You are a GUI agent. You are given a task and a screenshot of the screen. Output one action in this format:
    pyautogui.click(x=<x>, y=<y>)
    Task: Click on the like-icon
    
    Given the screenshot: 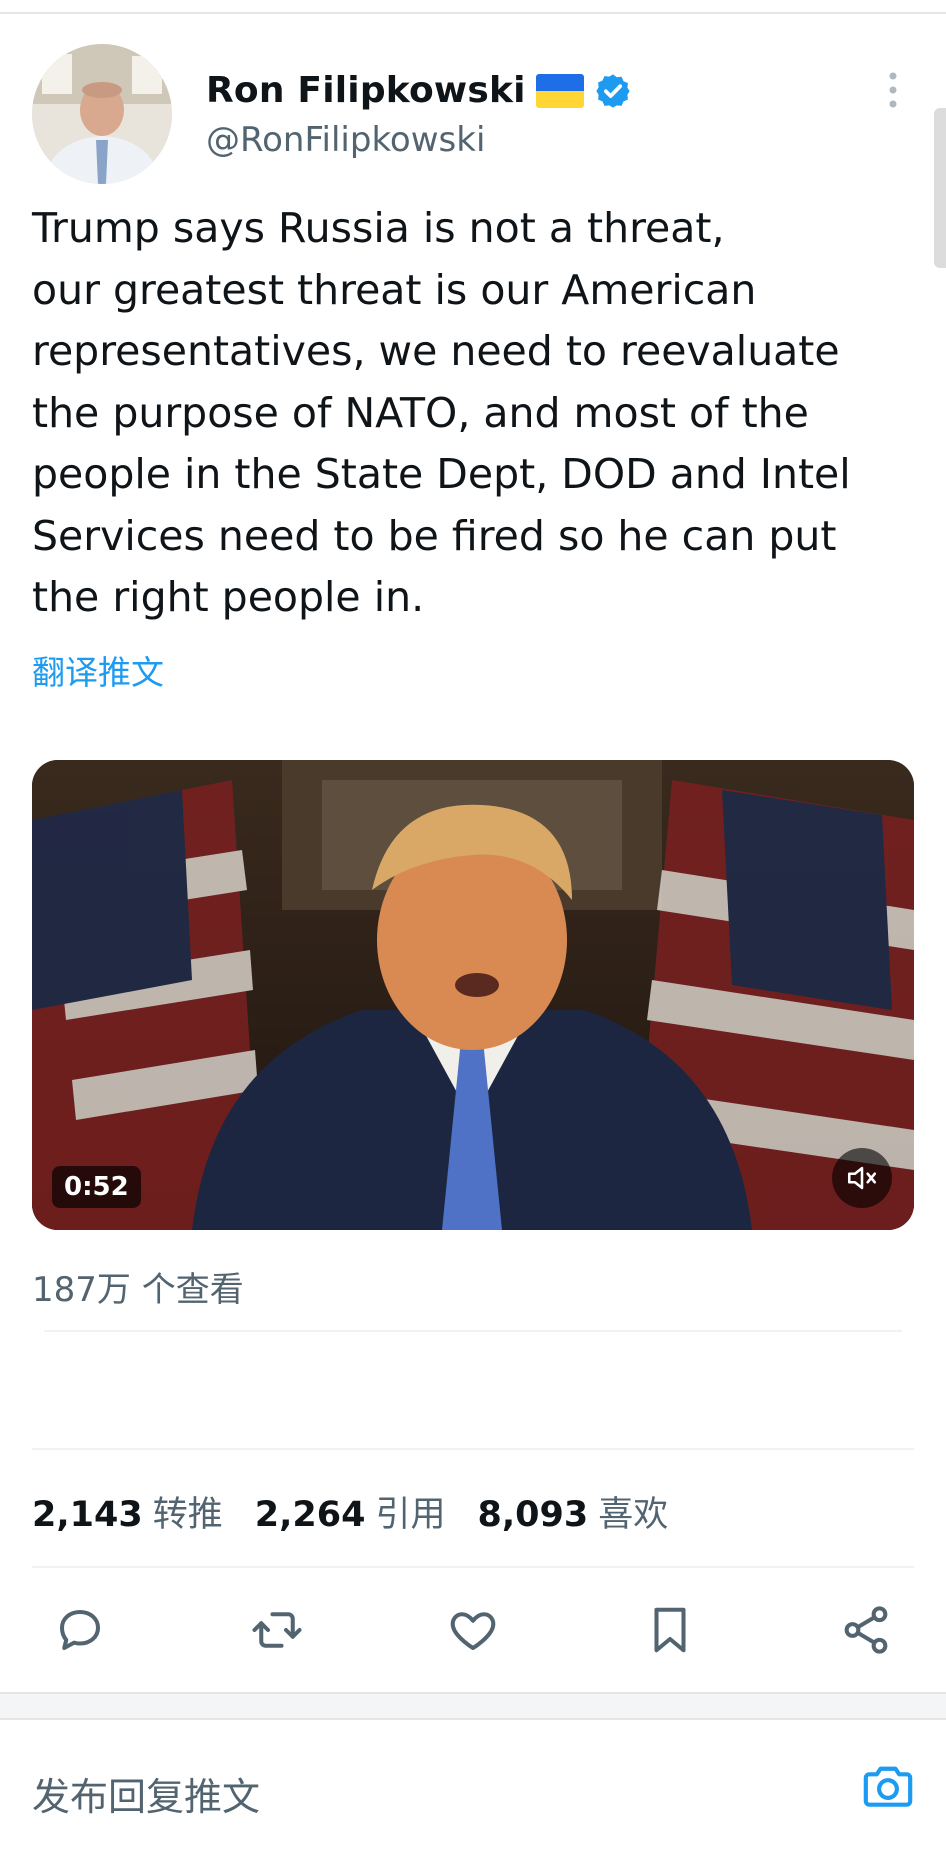 What is the action you would take?
    pyautogui.click(x=473, y=1631)
    